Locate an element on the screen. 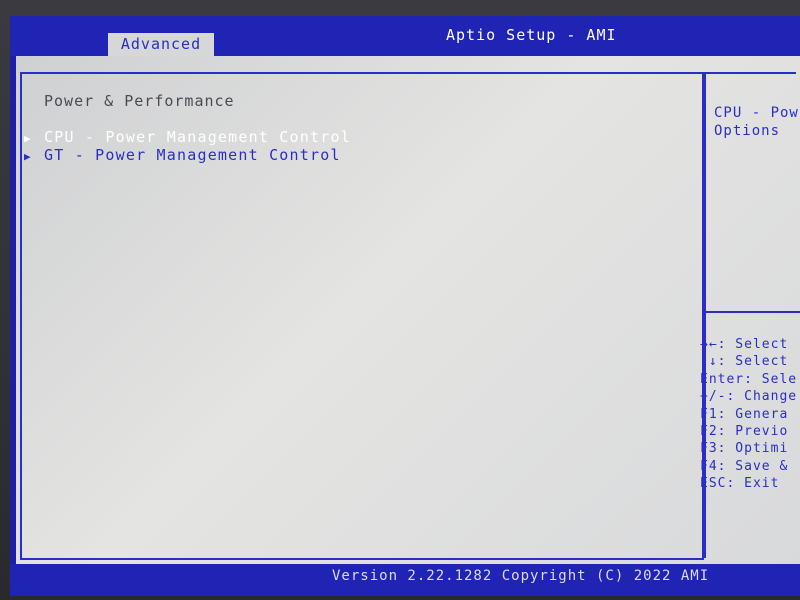  key-hint-f2: F2: Previo is located at coordinates (744, 432).